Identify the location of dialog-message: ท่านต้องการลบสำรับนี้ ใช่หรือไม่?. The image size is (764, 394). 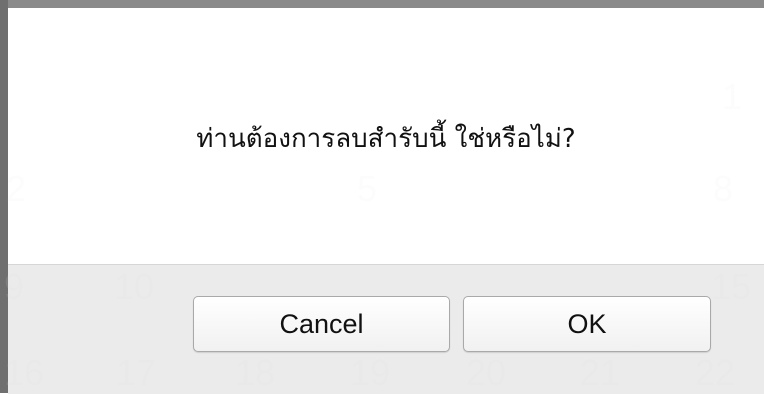
(386, 139).